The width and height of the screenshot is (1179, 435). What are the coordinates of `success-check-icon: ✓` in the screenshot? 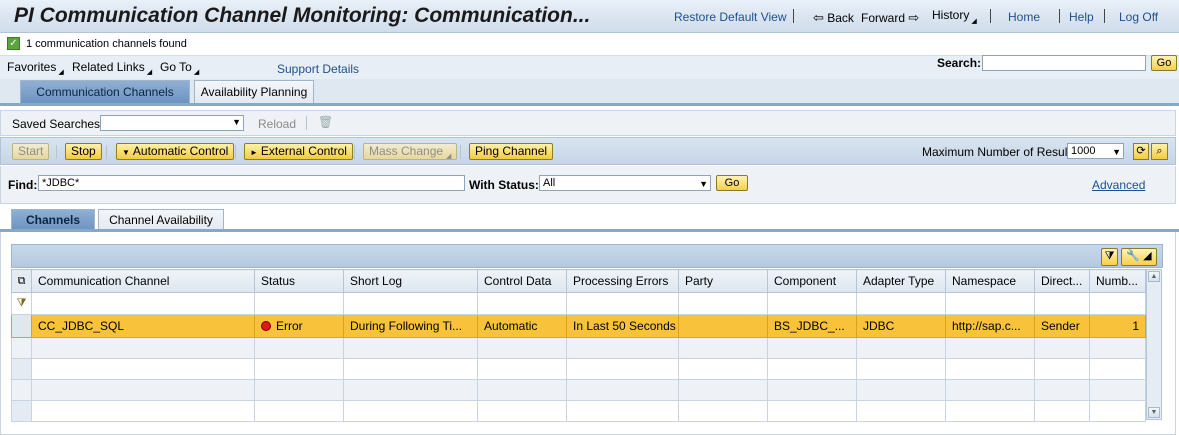 It's located at (13, 43).